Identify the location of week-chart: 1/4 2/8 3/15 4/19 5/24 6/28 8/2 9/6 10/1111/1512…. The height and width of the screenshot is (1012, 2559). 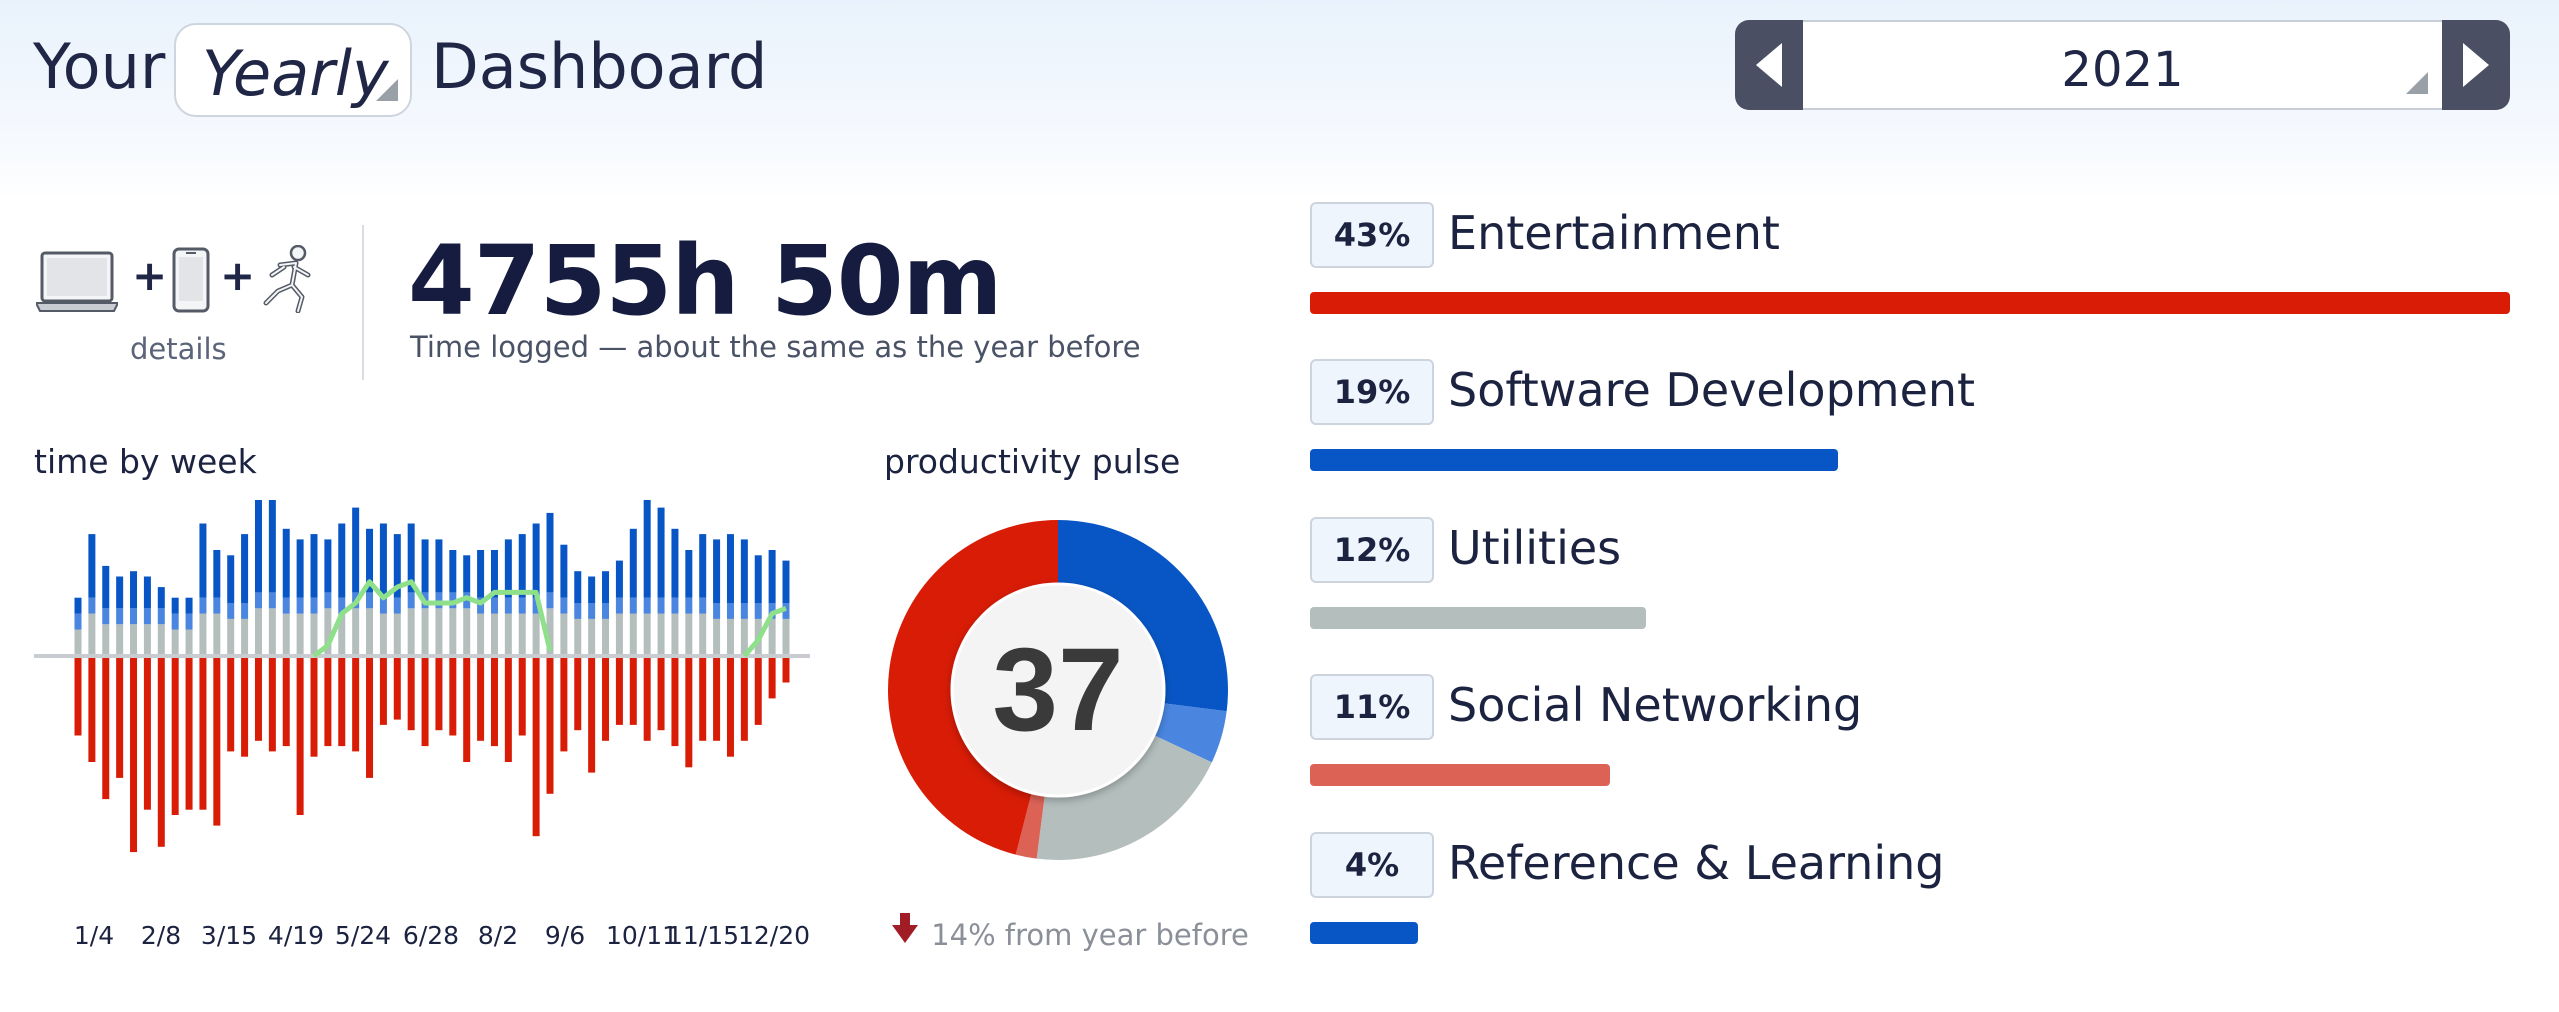
(425, 730).